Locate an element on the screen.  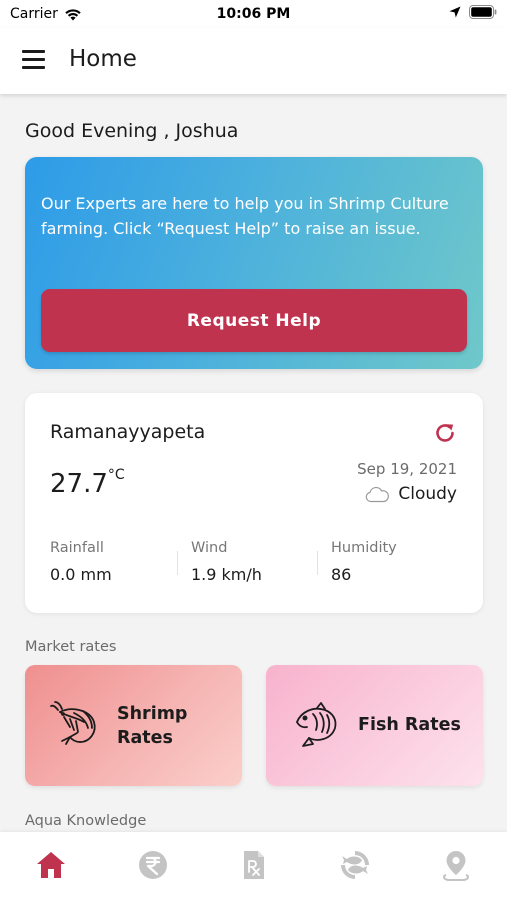
weather-condition-label: Cloudy is located at coordinates (427, 494).